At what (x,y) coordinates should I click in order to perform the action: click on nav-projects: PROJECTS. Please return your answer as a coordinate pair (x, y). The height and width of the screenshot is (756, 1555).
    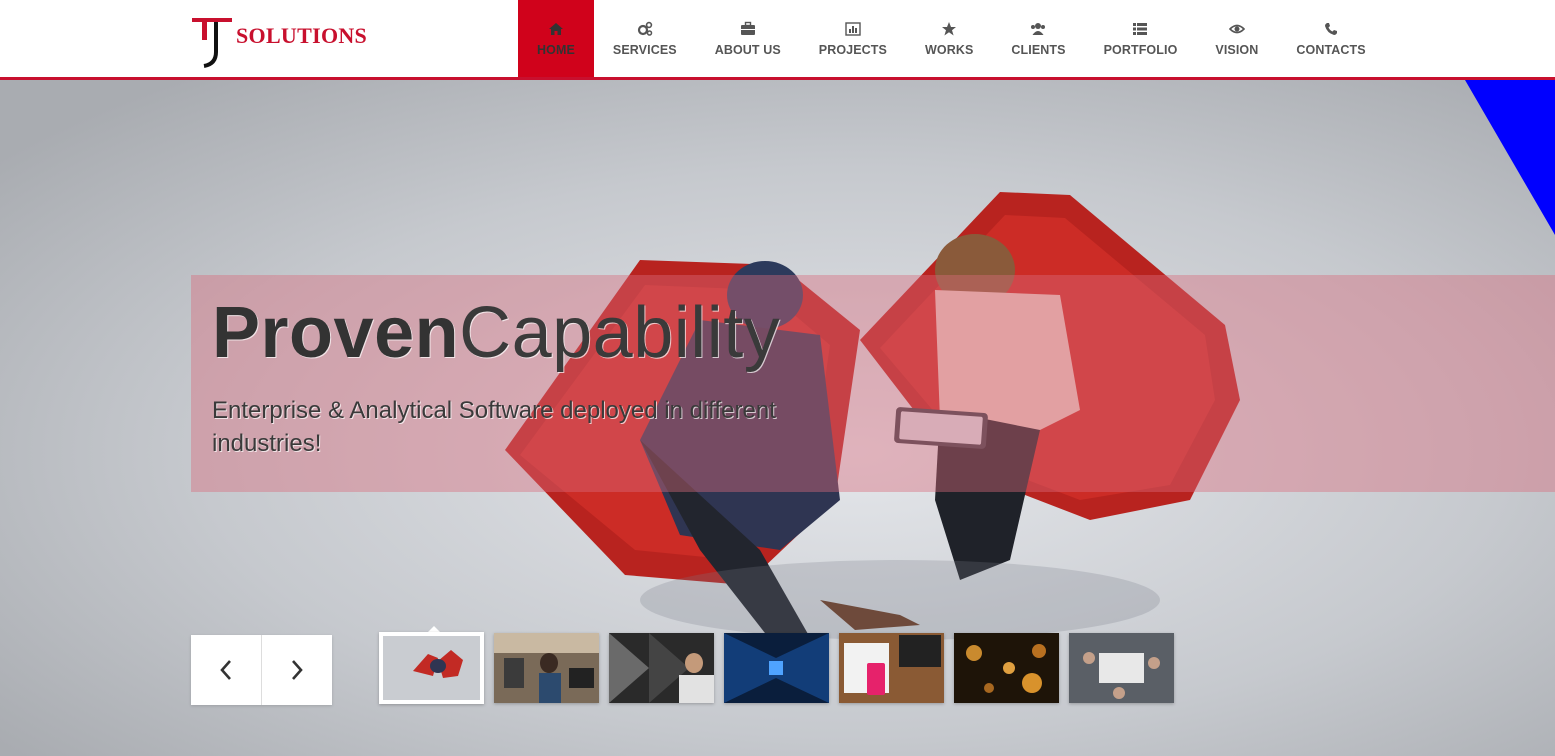
    Looking at the image, I should click on (853, 38).